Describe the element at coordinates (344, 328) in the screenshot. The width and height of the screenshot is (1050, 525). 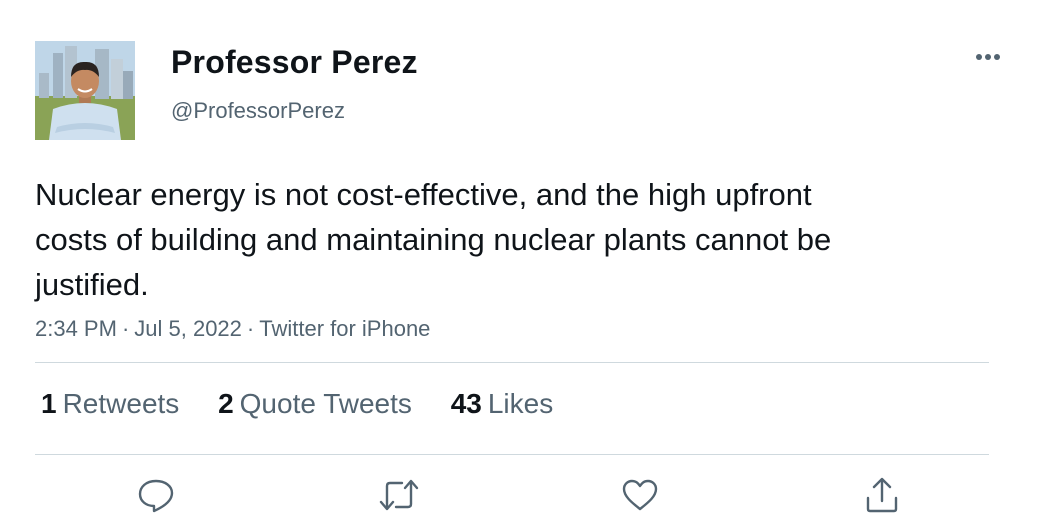
I see `tweet-source: Twitter for iPhone` at that location.